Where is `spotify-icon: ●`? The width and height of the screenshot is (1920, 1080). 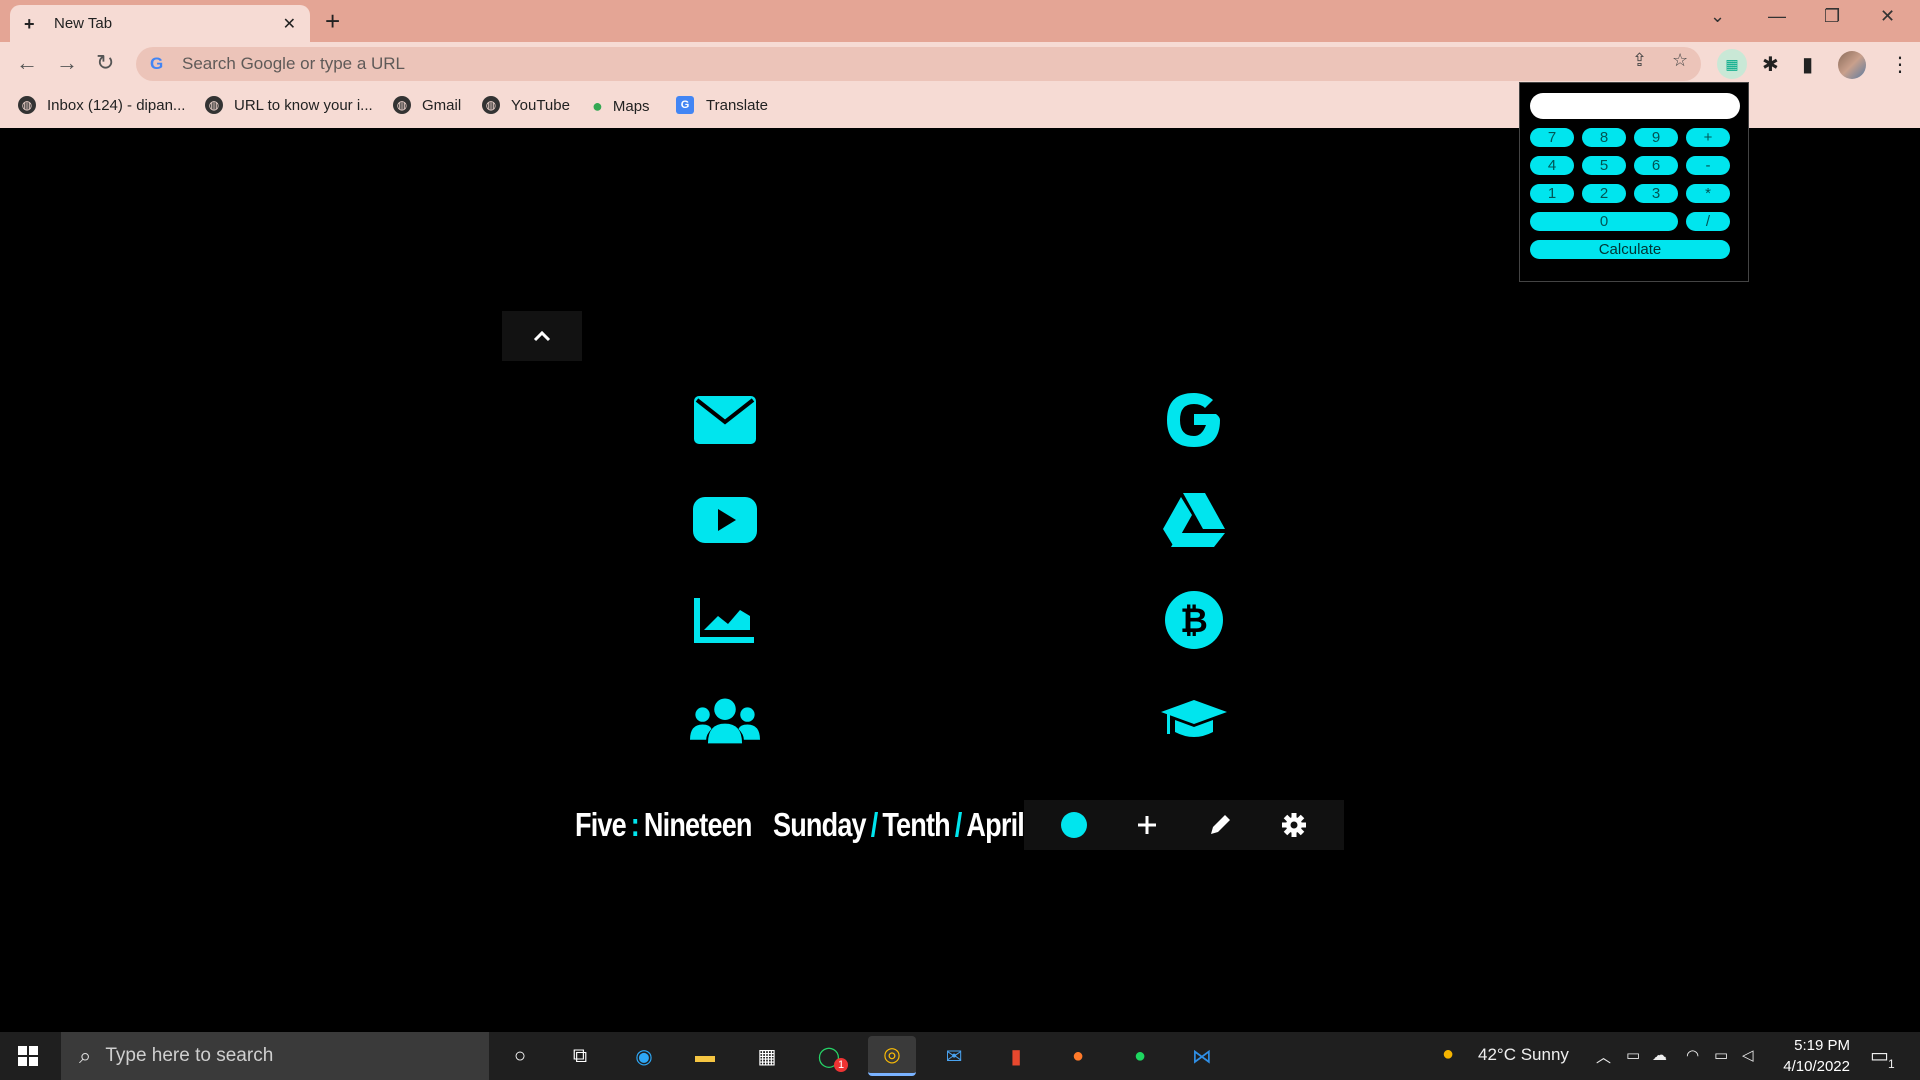
spotify-icon: ● is located at coordinates (1140, 1056).